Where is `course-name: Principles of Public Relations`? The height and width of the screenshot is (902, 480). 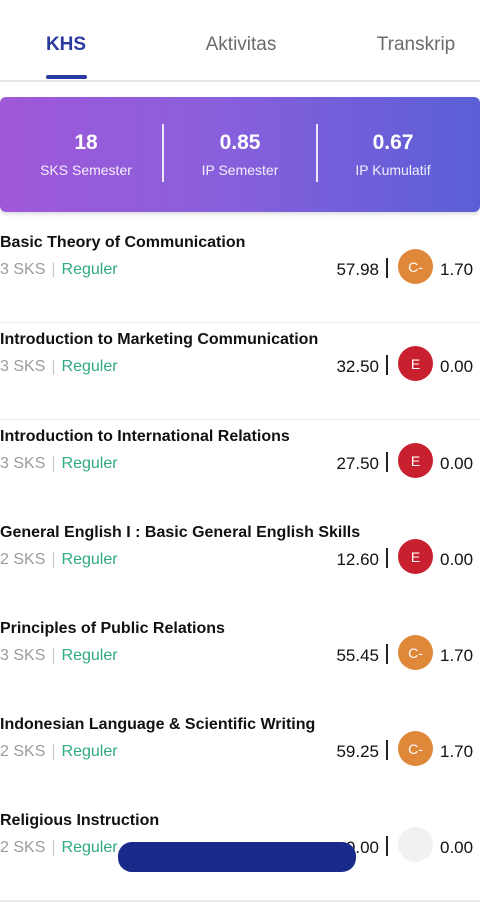 course-name: Principles of Public Relations is located at coordinates (112, 628).